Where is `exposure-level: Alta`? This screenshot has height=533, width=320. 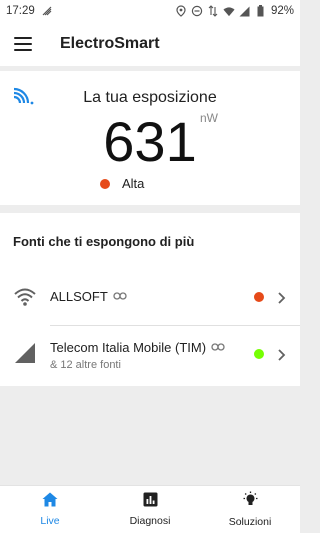
exposure-level: Alta is located at coordinates (122, 183).